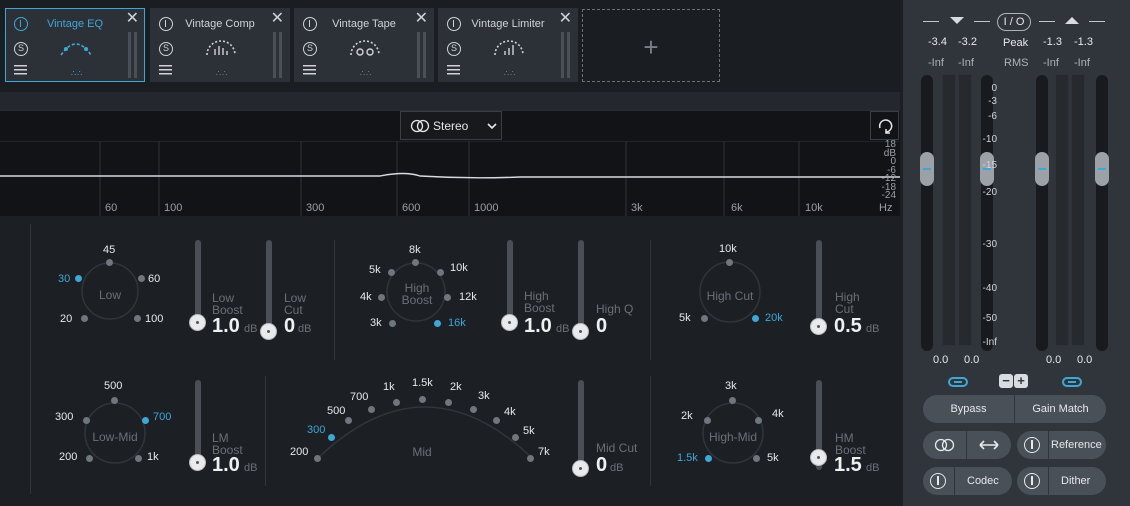 This screenshot has width=1130, height=506. I want to click on knob-name: High Boost, so click(417, 294).